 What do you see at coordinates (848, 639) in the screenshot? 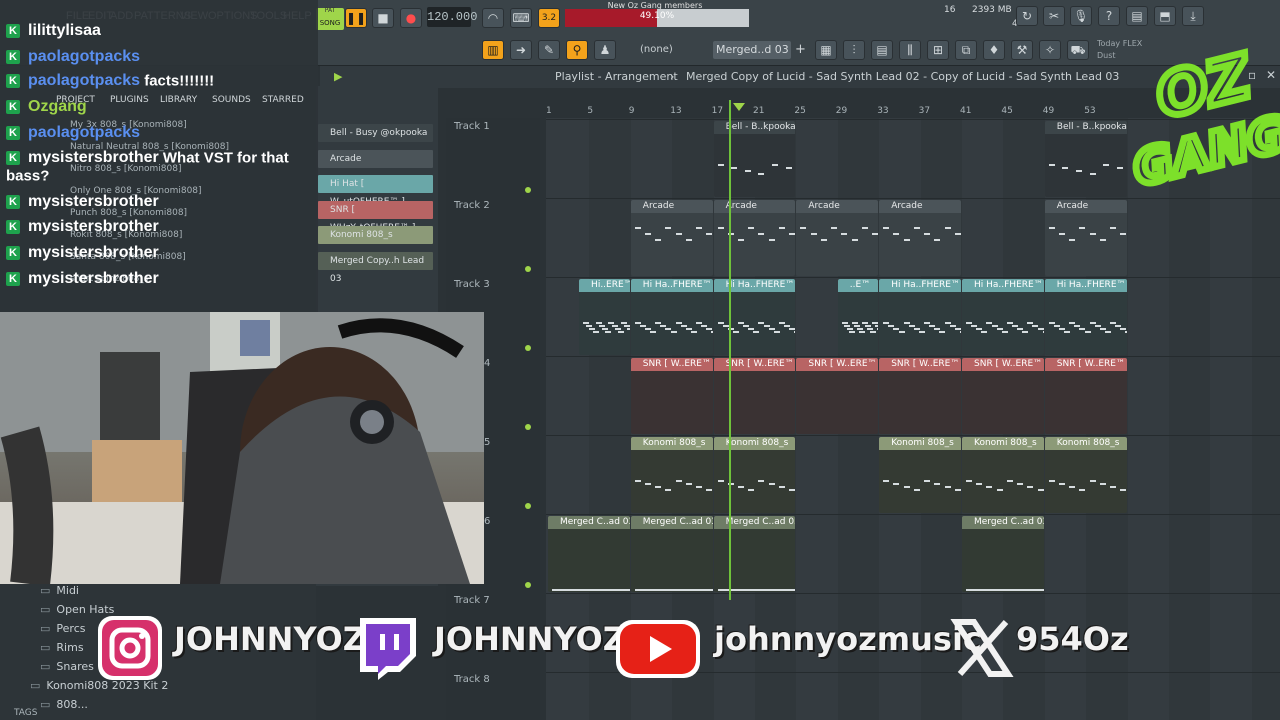
I see `social-handle: johnnyozmusic` at bounding box center [848, 639].